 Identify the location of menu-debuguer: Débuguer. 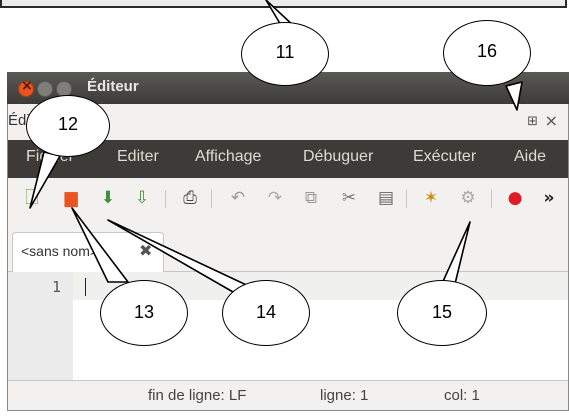
(338, 157).